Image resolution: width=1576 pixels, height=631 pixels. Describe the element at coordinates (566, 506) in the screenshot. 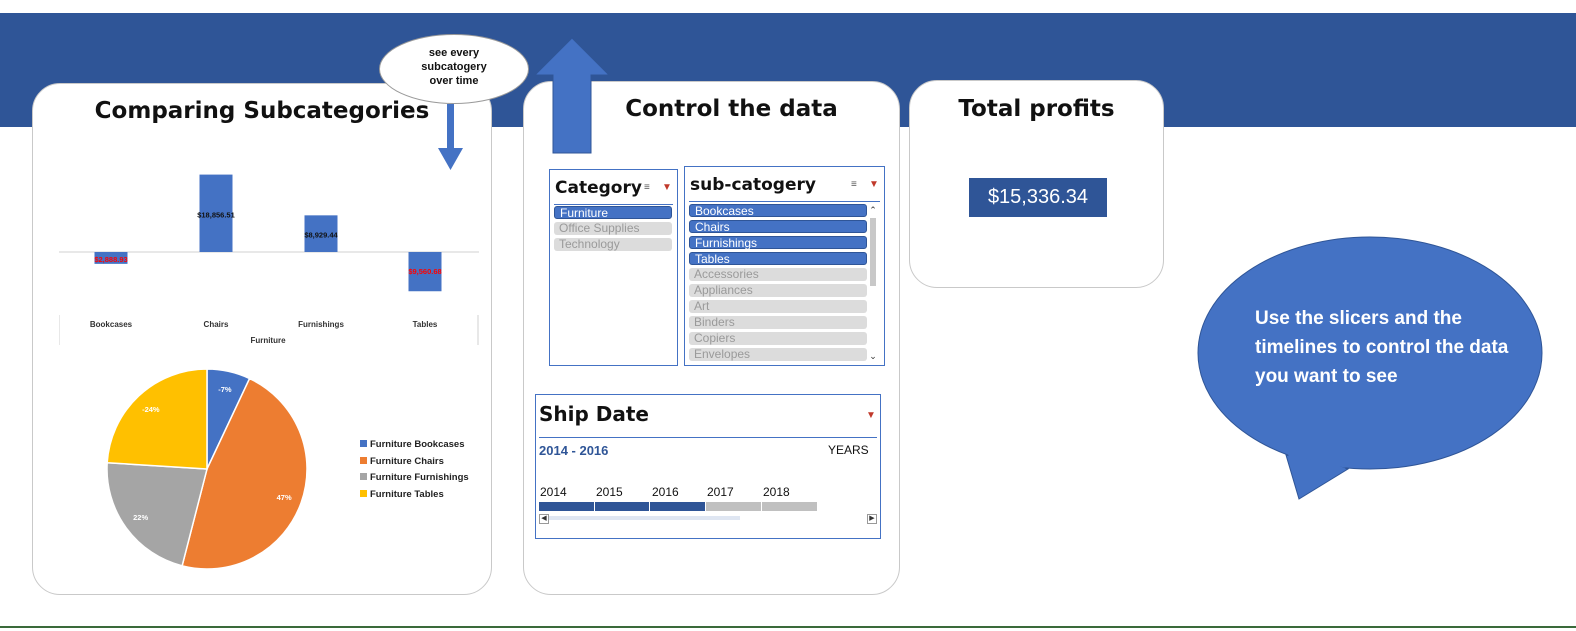

I see `timeline-bar-2014` at that location.